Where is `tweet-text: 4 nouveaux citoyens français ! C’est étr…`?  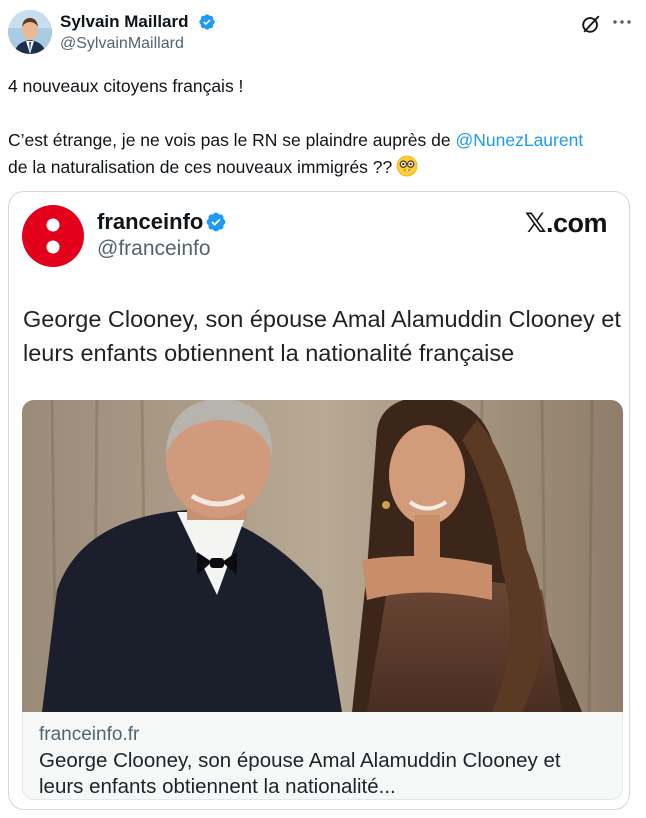 tweet-text: 4 nouveaux citoyens français ! C’est étr… is located at coordinates (320, 127).